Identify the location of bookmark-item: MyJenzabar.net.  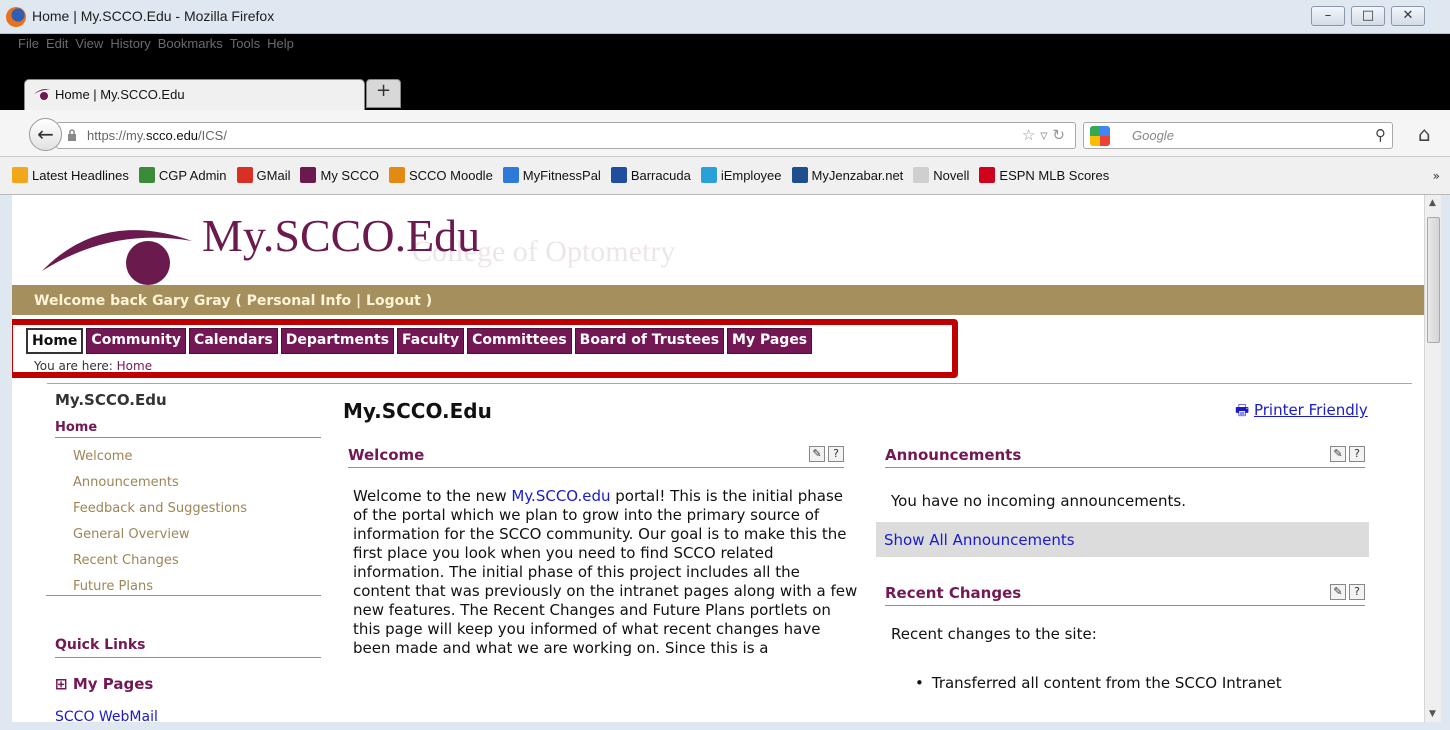
(847, 175).